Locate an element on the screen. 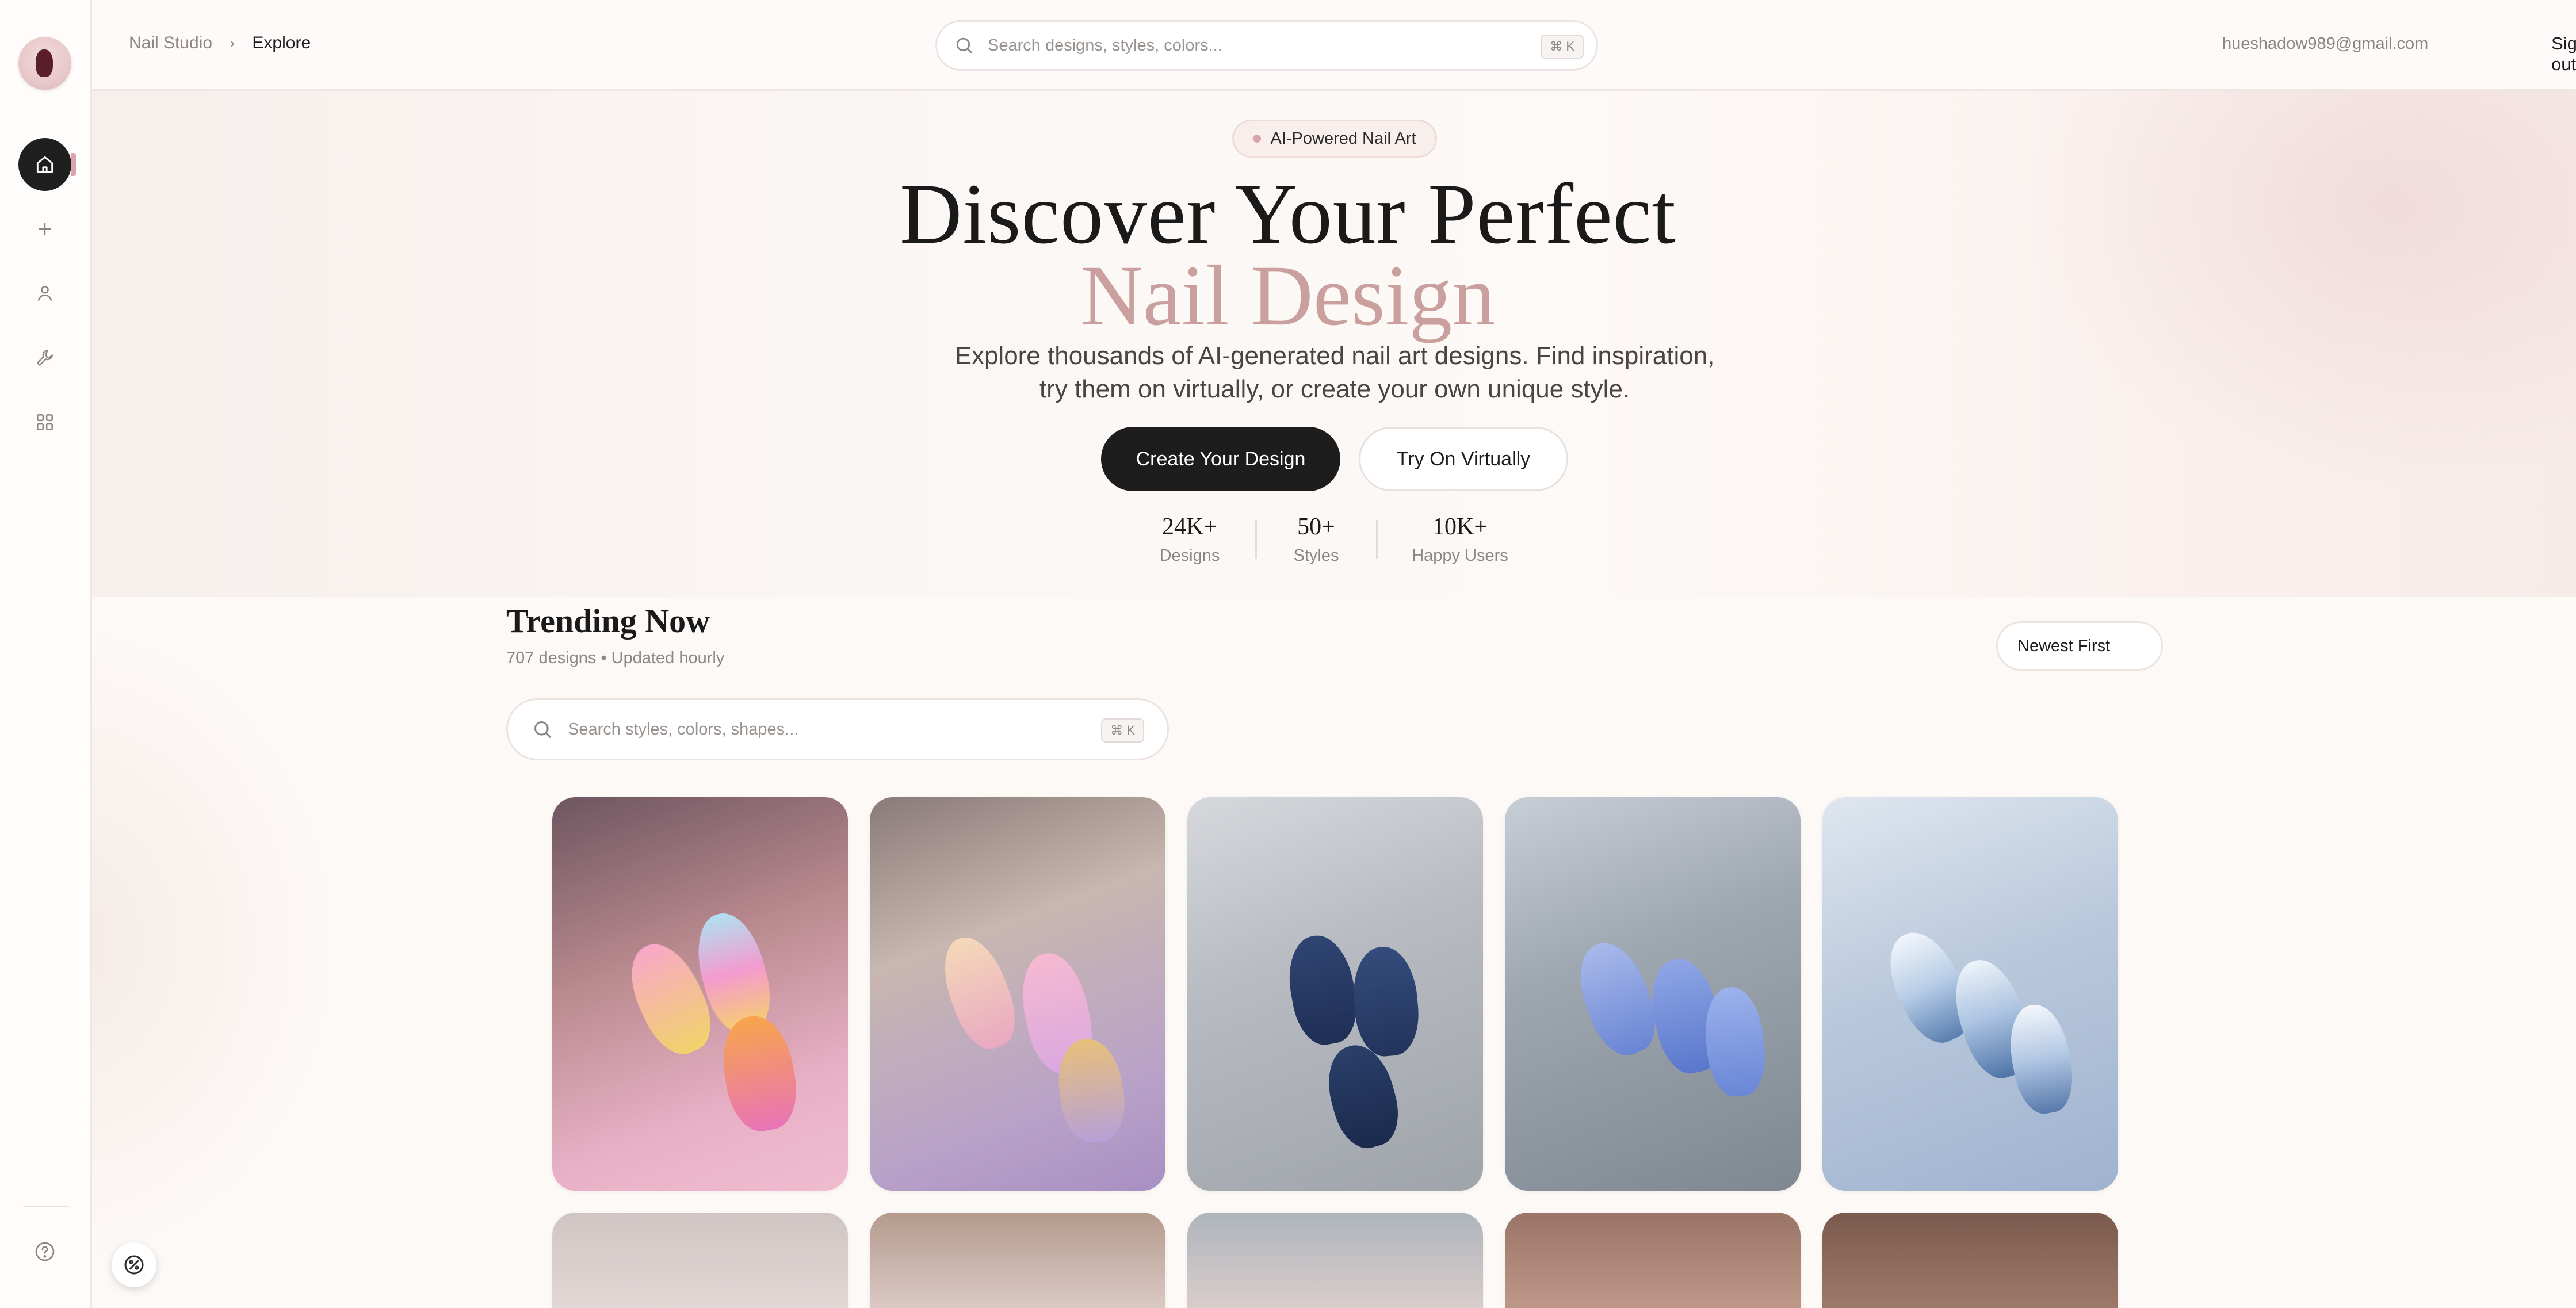 This screenshot has width=2576, height=1308. user-email: hueshadow989@gmail.com is located at coordinates (2325, 44).